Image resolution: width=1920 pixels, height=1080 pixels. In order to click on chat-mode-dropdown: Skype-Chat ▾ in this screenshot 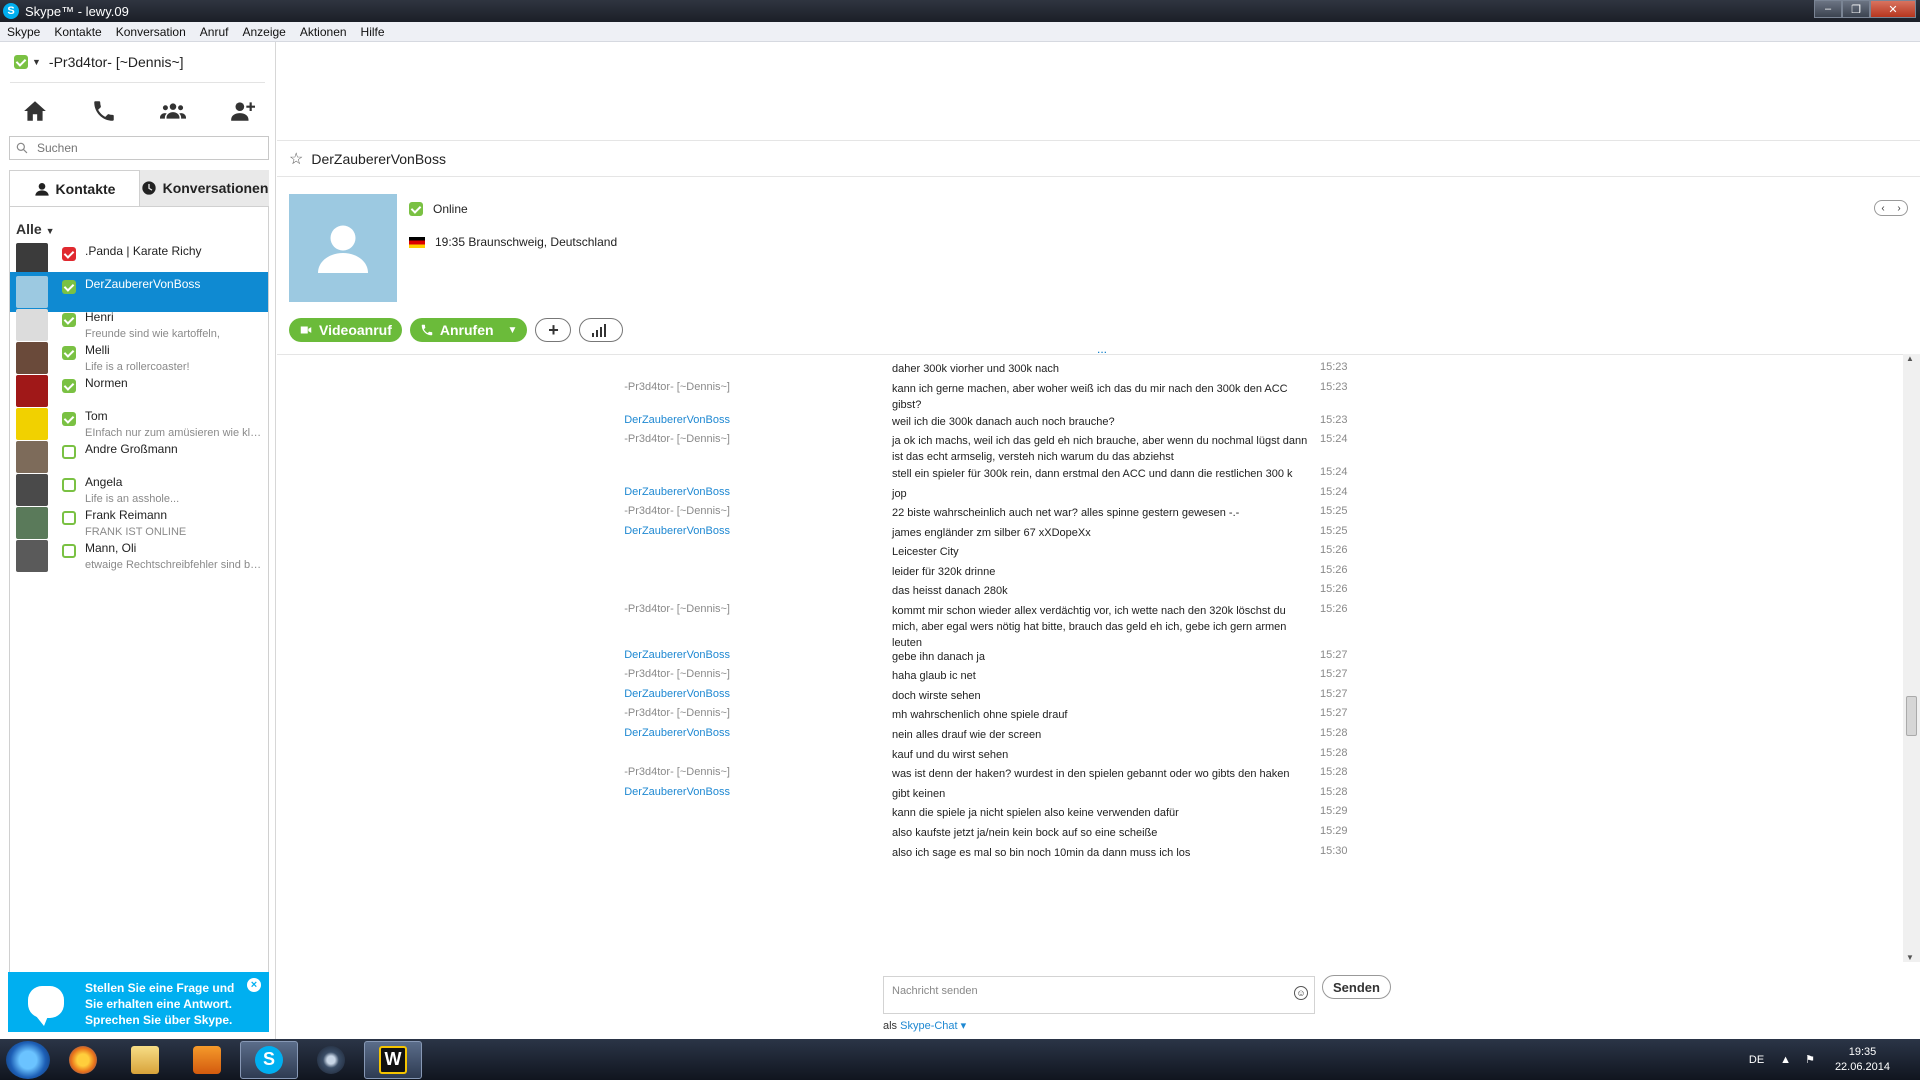, I will do `click(933, 1026)`.